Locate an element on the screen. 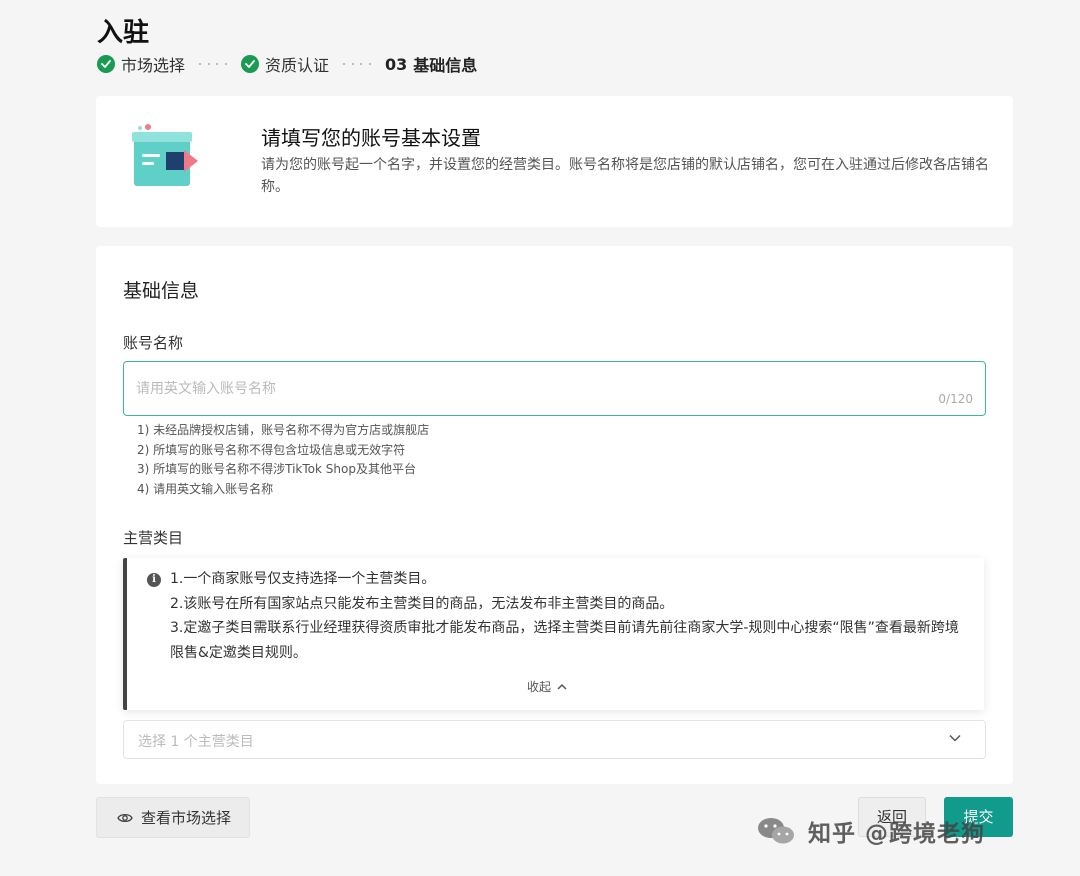 This screenshot has width=1080, height=876. rule-item: 4) 请用英文输入账号名称 is located at coordinates (205, 488).